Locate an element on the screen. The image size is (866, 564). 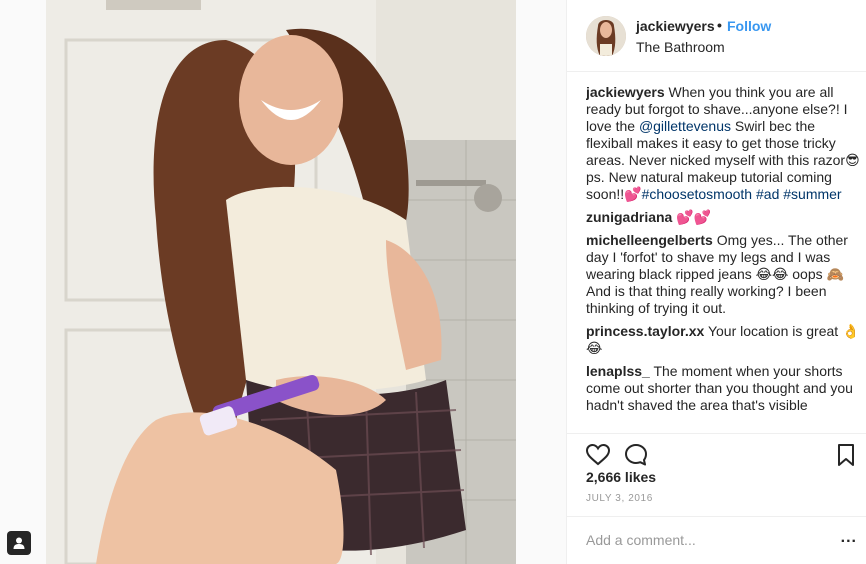
person-tag-icon is located at coordinates (19, 543).